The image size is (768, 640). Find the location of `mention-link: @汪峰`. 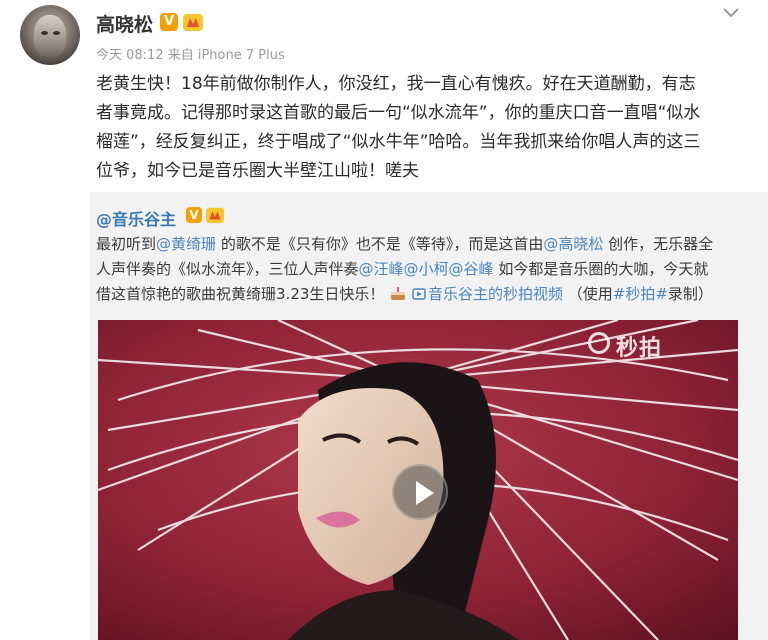

mention-link: @汪峰 is located at coordinates (381, 269).